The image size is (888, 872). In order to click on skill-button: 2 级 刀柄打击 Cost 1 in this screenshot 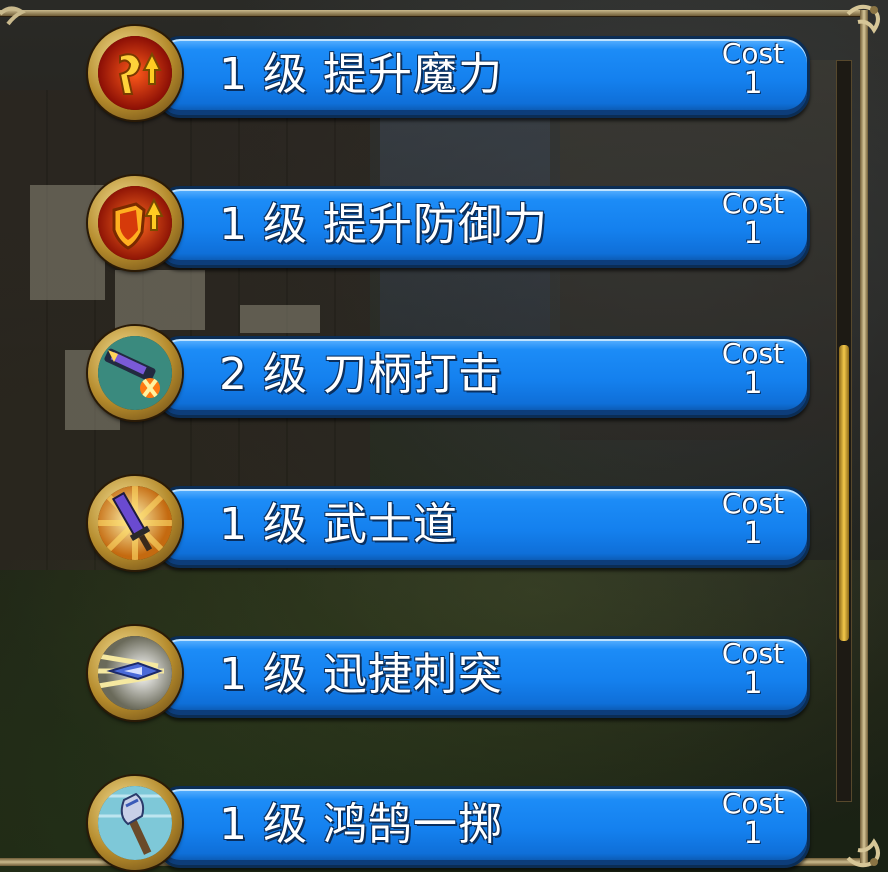, I will do `click(484, 377)`.